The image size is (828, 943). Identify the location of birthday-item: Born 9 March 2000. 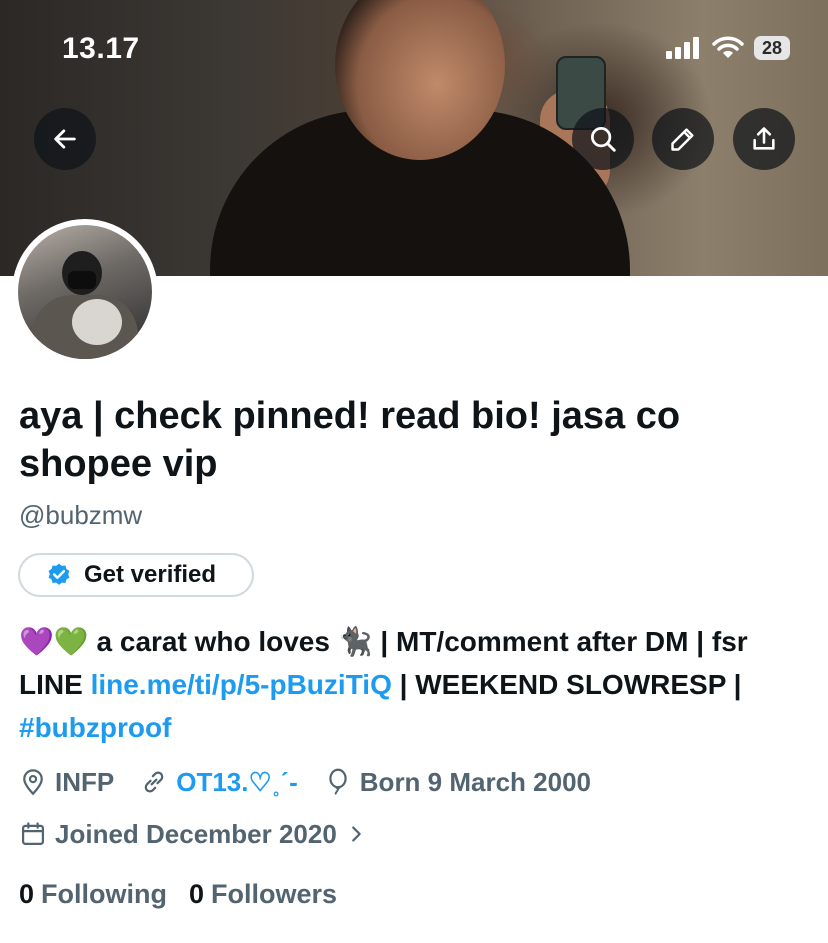
(457, 782).